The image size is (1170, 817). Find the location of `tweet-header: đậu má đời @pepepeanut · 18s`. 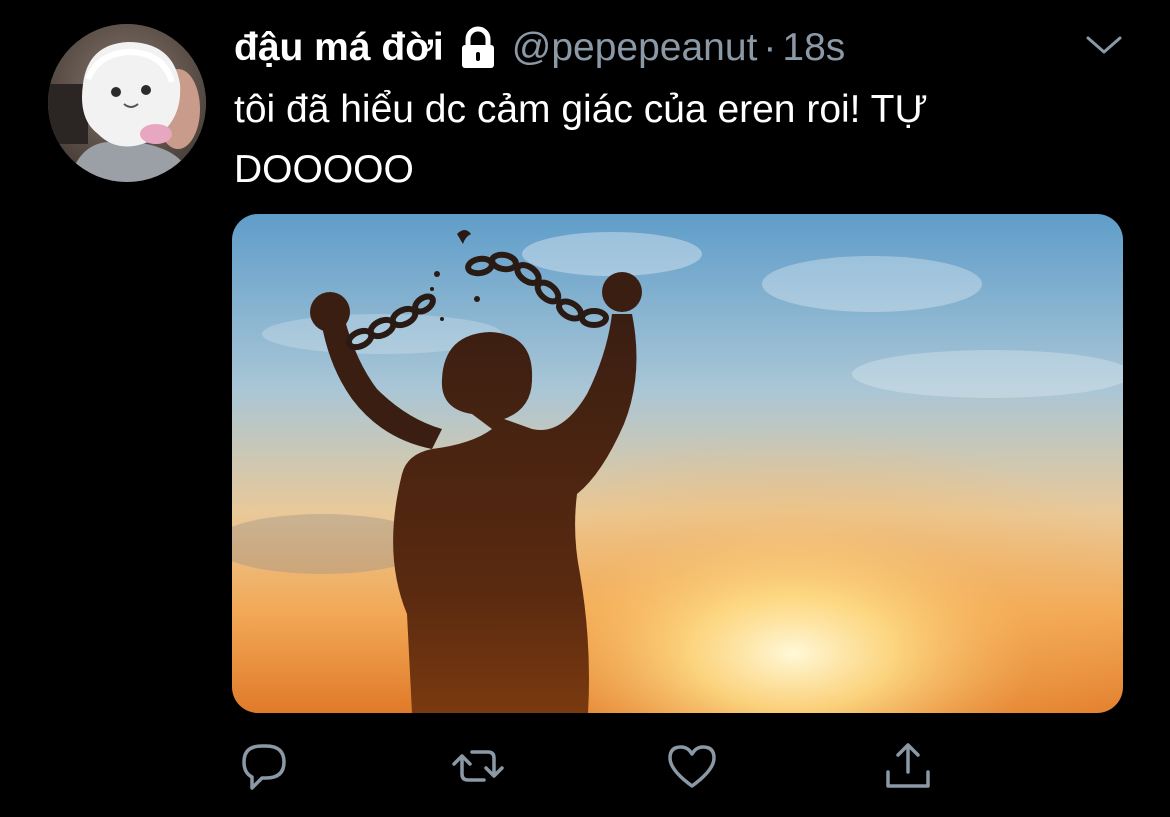

tweet-header: đậu má đời @pepepeanut · 18s is located at coordinates (539, 48).